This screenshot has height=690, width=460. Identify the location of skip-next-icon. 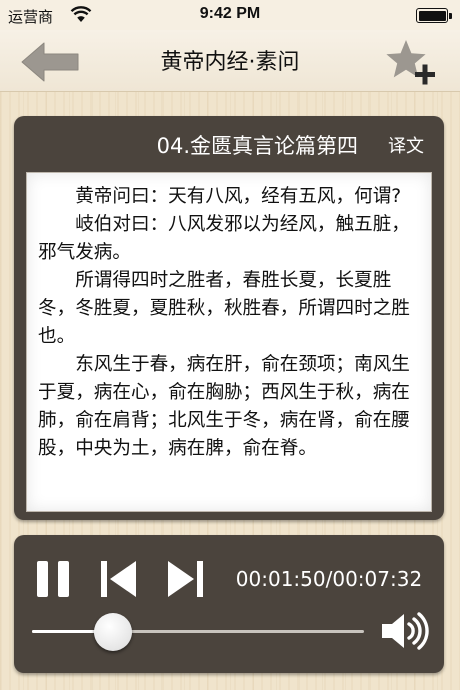
(185, 579).